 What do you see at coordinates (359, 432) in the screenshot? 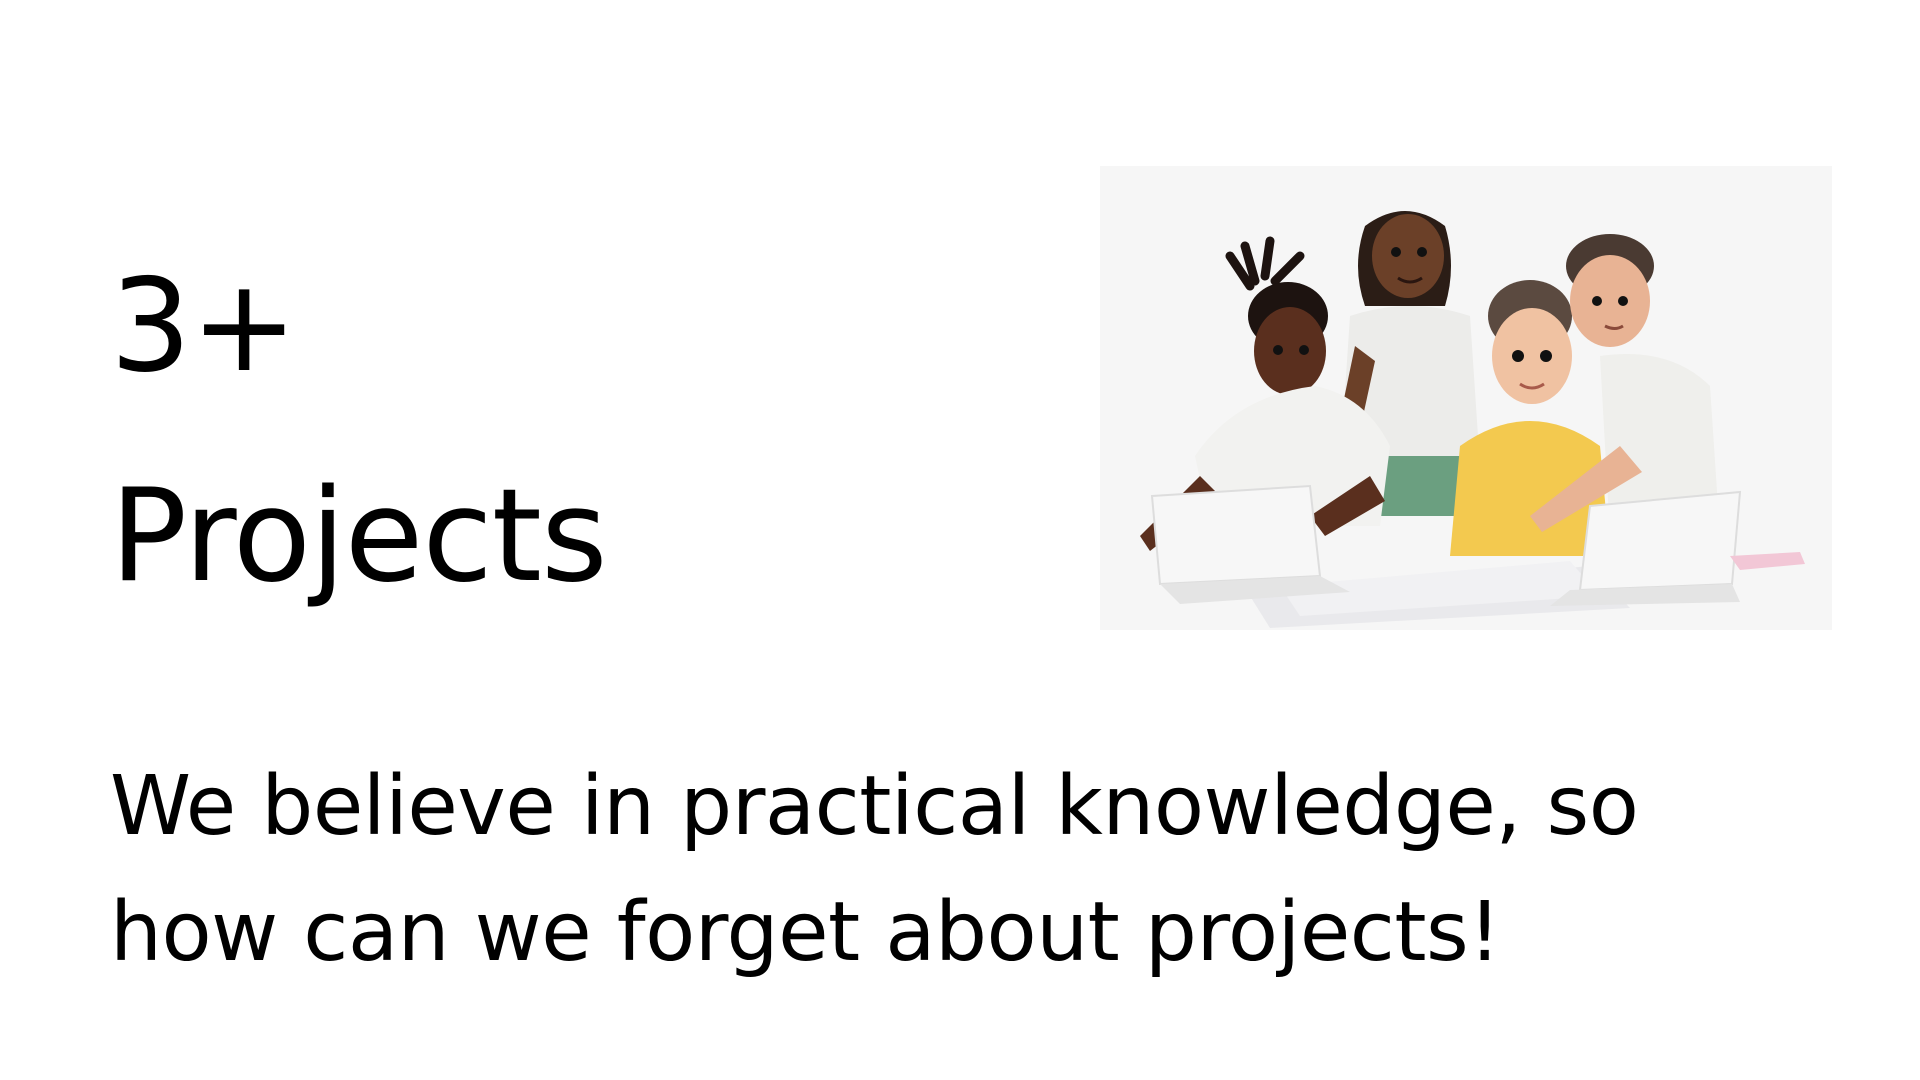
I see `projects-stat-heading: 3+ Projects` at bounding box center [359, 432].